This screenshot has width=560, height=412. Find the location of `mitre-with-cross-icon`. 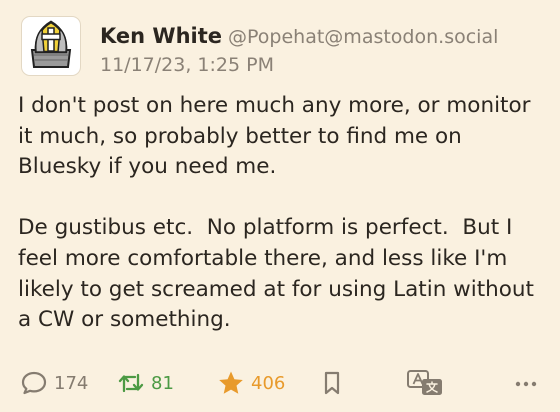

mitre-with-cross-icon is located at coordinates (51, 44).